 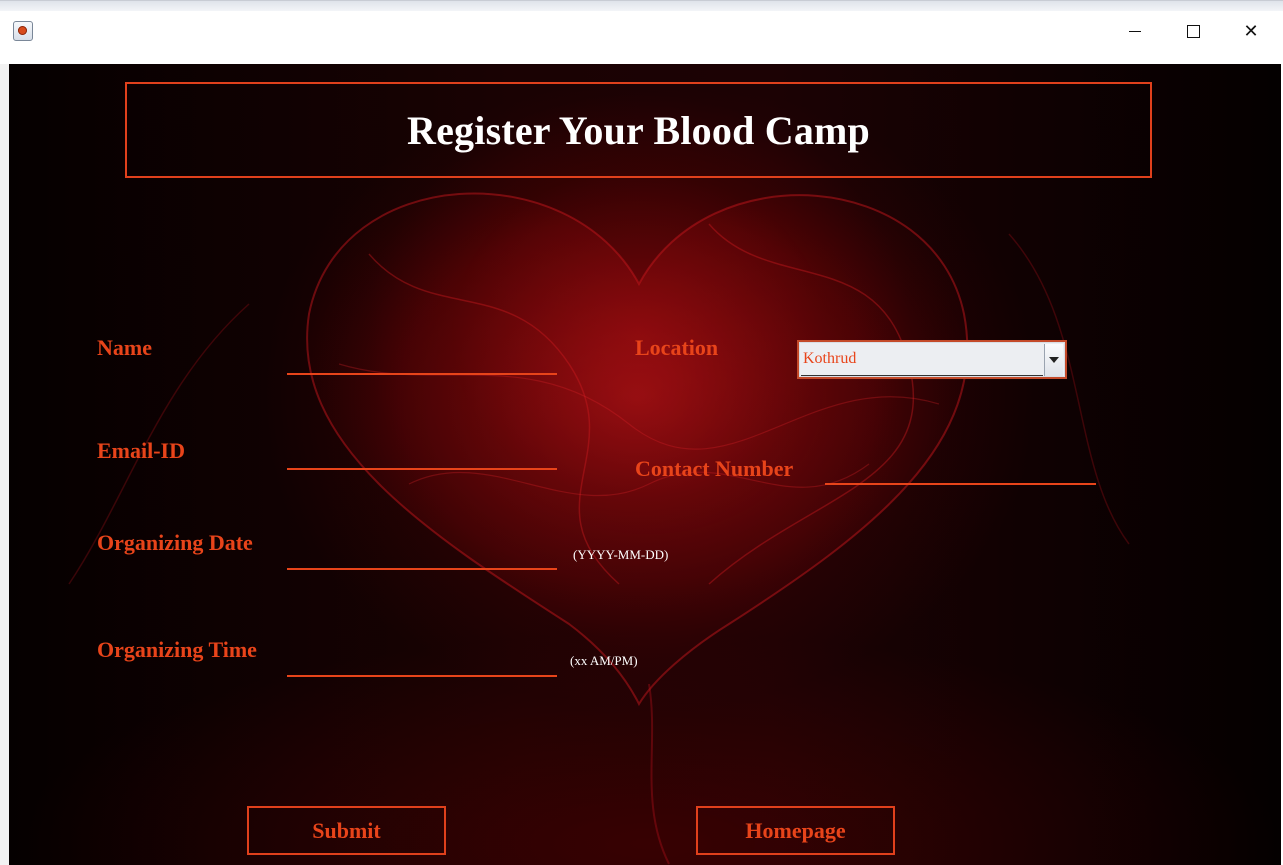 I want to click on minimize-icon, so click(x=1135, y=31).